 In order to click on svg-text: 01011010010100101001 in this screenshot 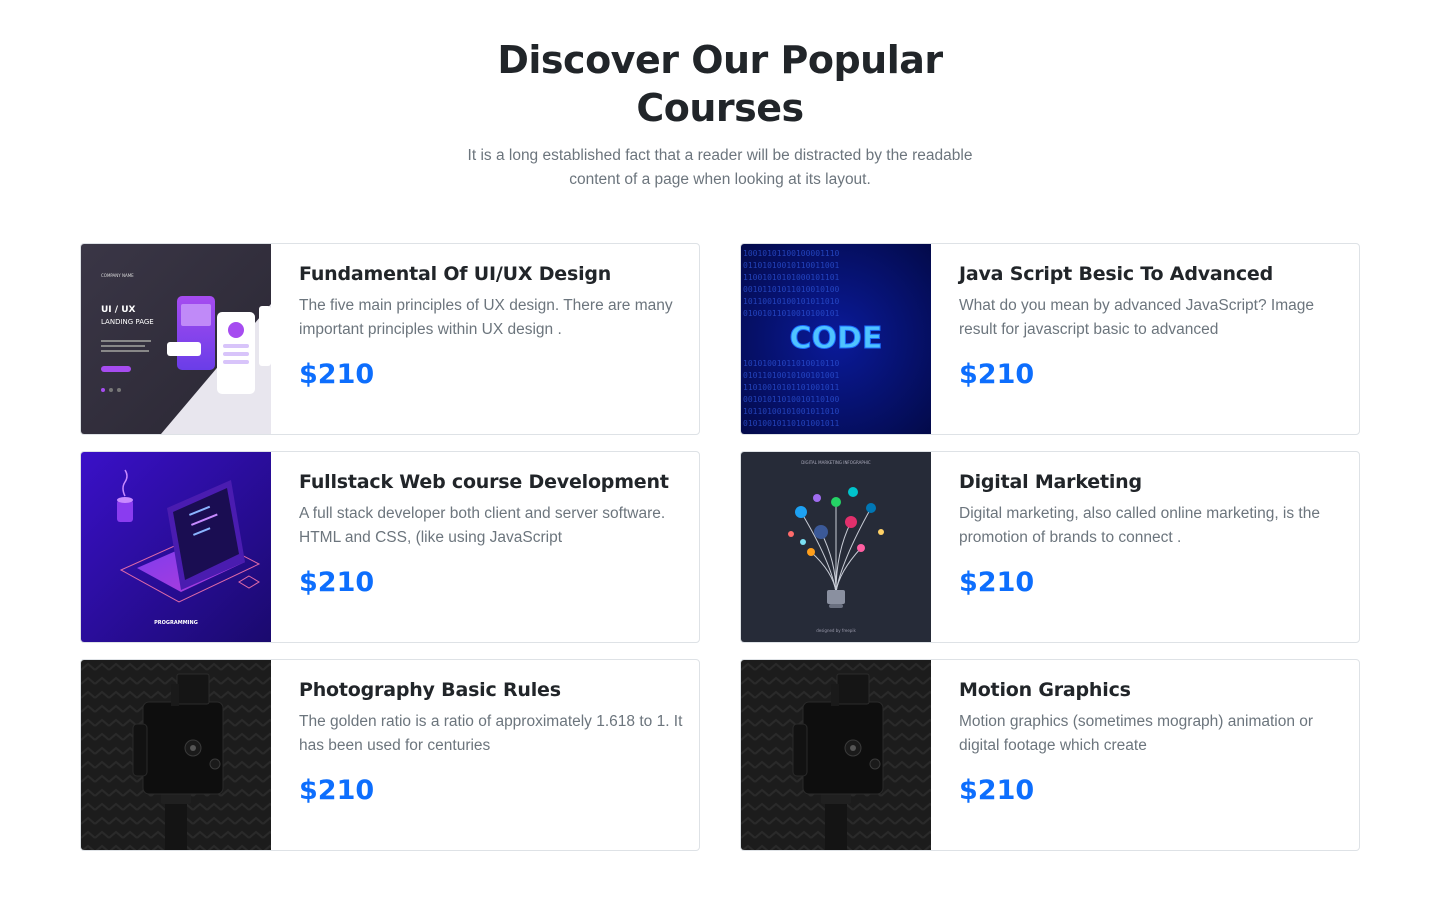, I will do `click(791, 375)`.